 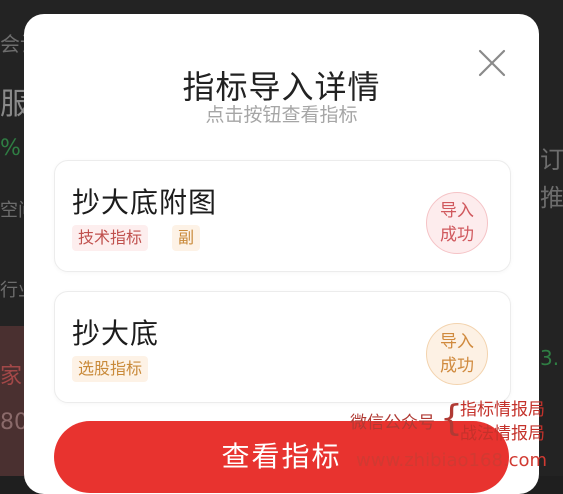 What do you see at coordinates (110, 369) in the screenshot?
I see `indicator-type-tag: 选股指标` at bounding box center [110, 369].